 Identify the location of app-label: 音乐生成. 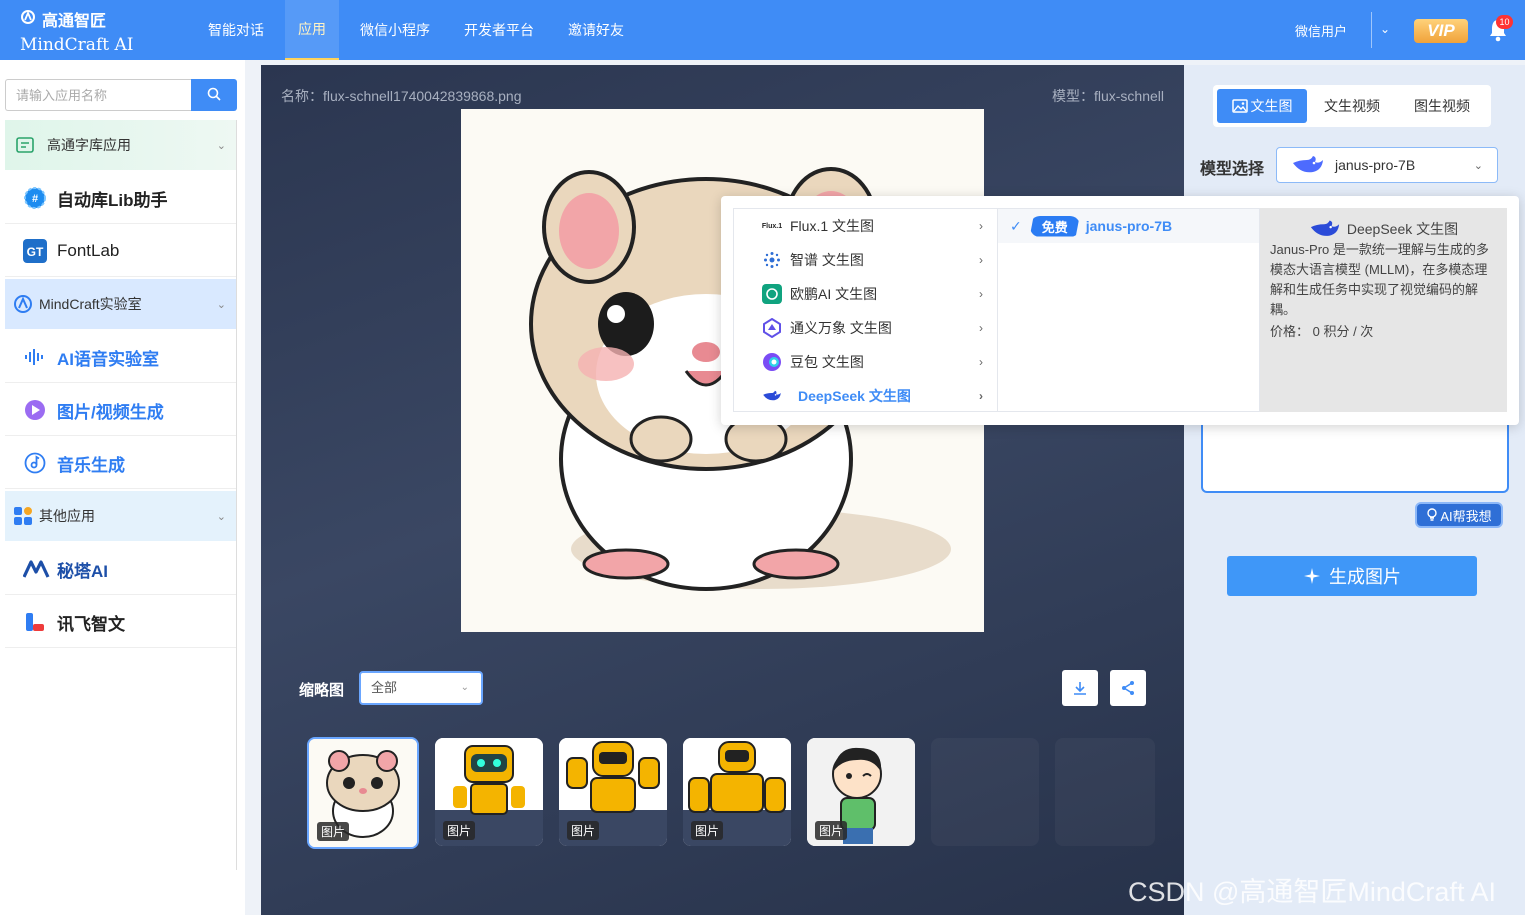
(91, 465).